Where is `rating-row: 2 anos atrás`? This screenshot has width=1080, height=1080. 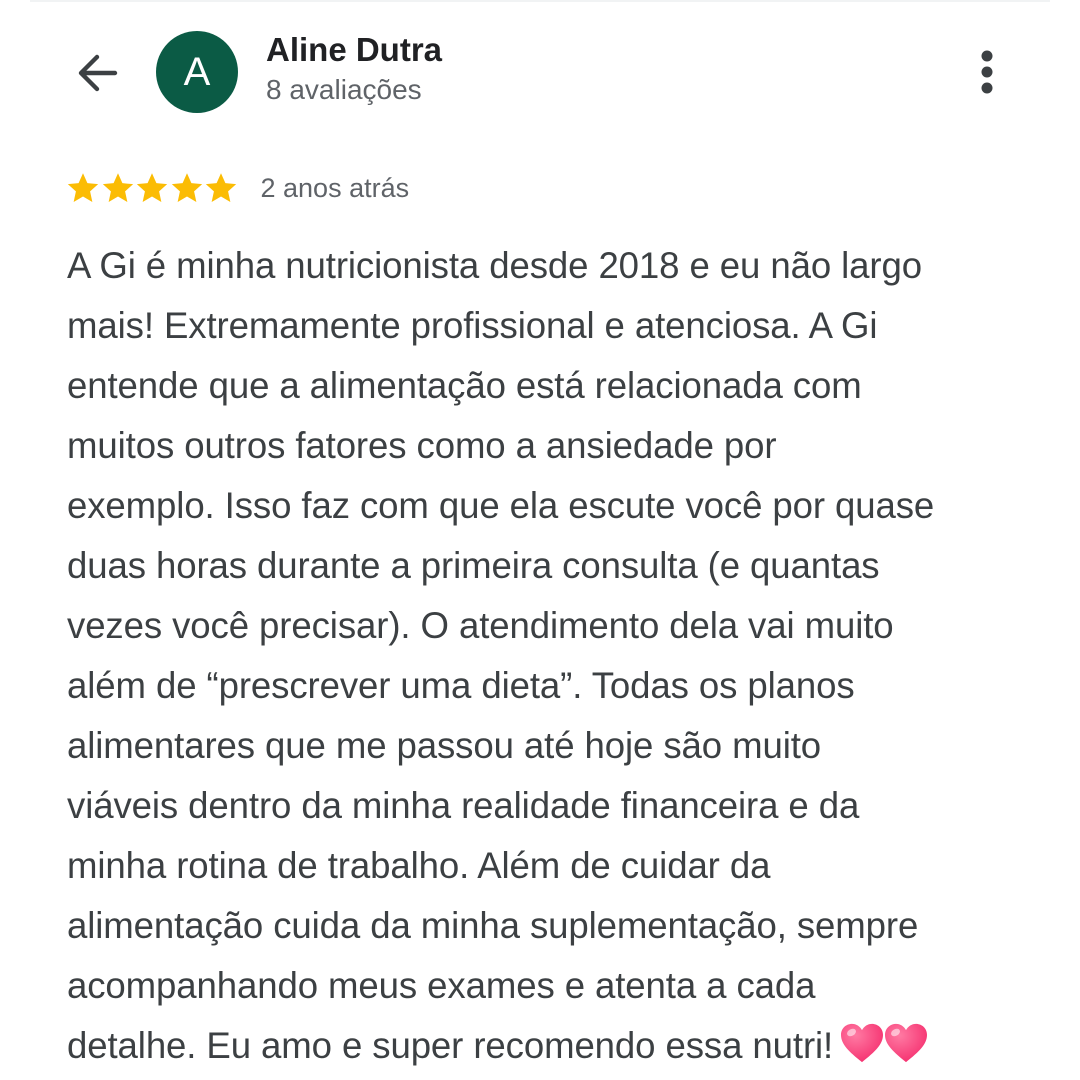 rating-row: 2 anos atrás is located at coordinates (237, 188).